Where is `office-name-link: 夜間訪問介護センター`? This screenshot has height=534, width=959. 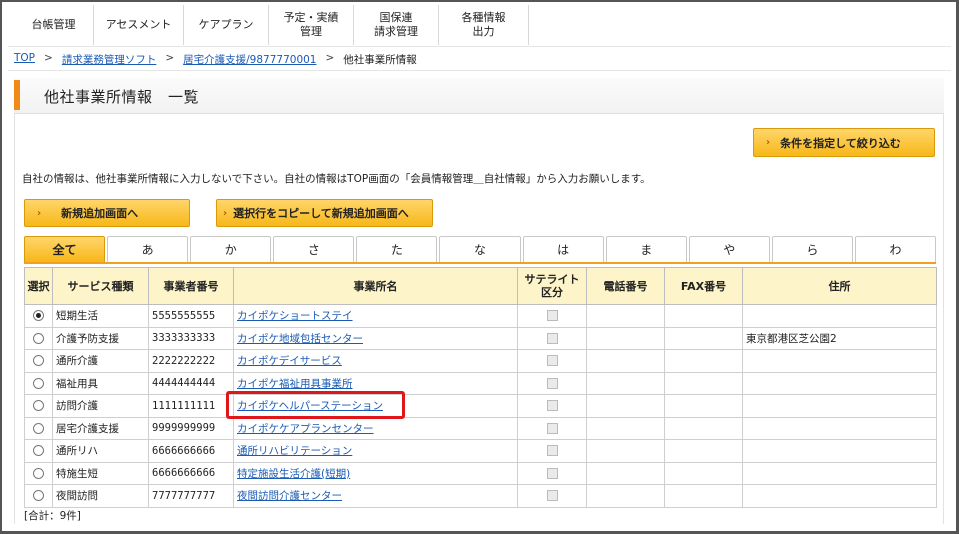 office-name-link: 夜間訪問介護センター is located at coordinates (289, 496).